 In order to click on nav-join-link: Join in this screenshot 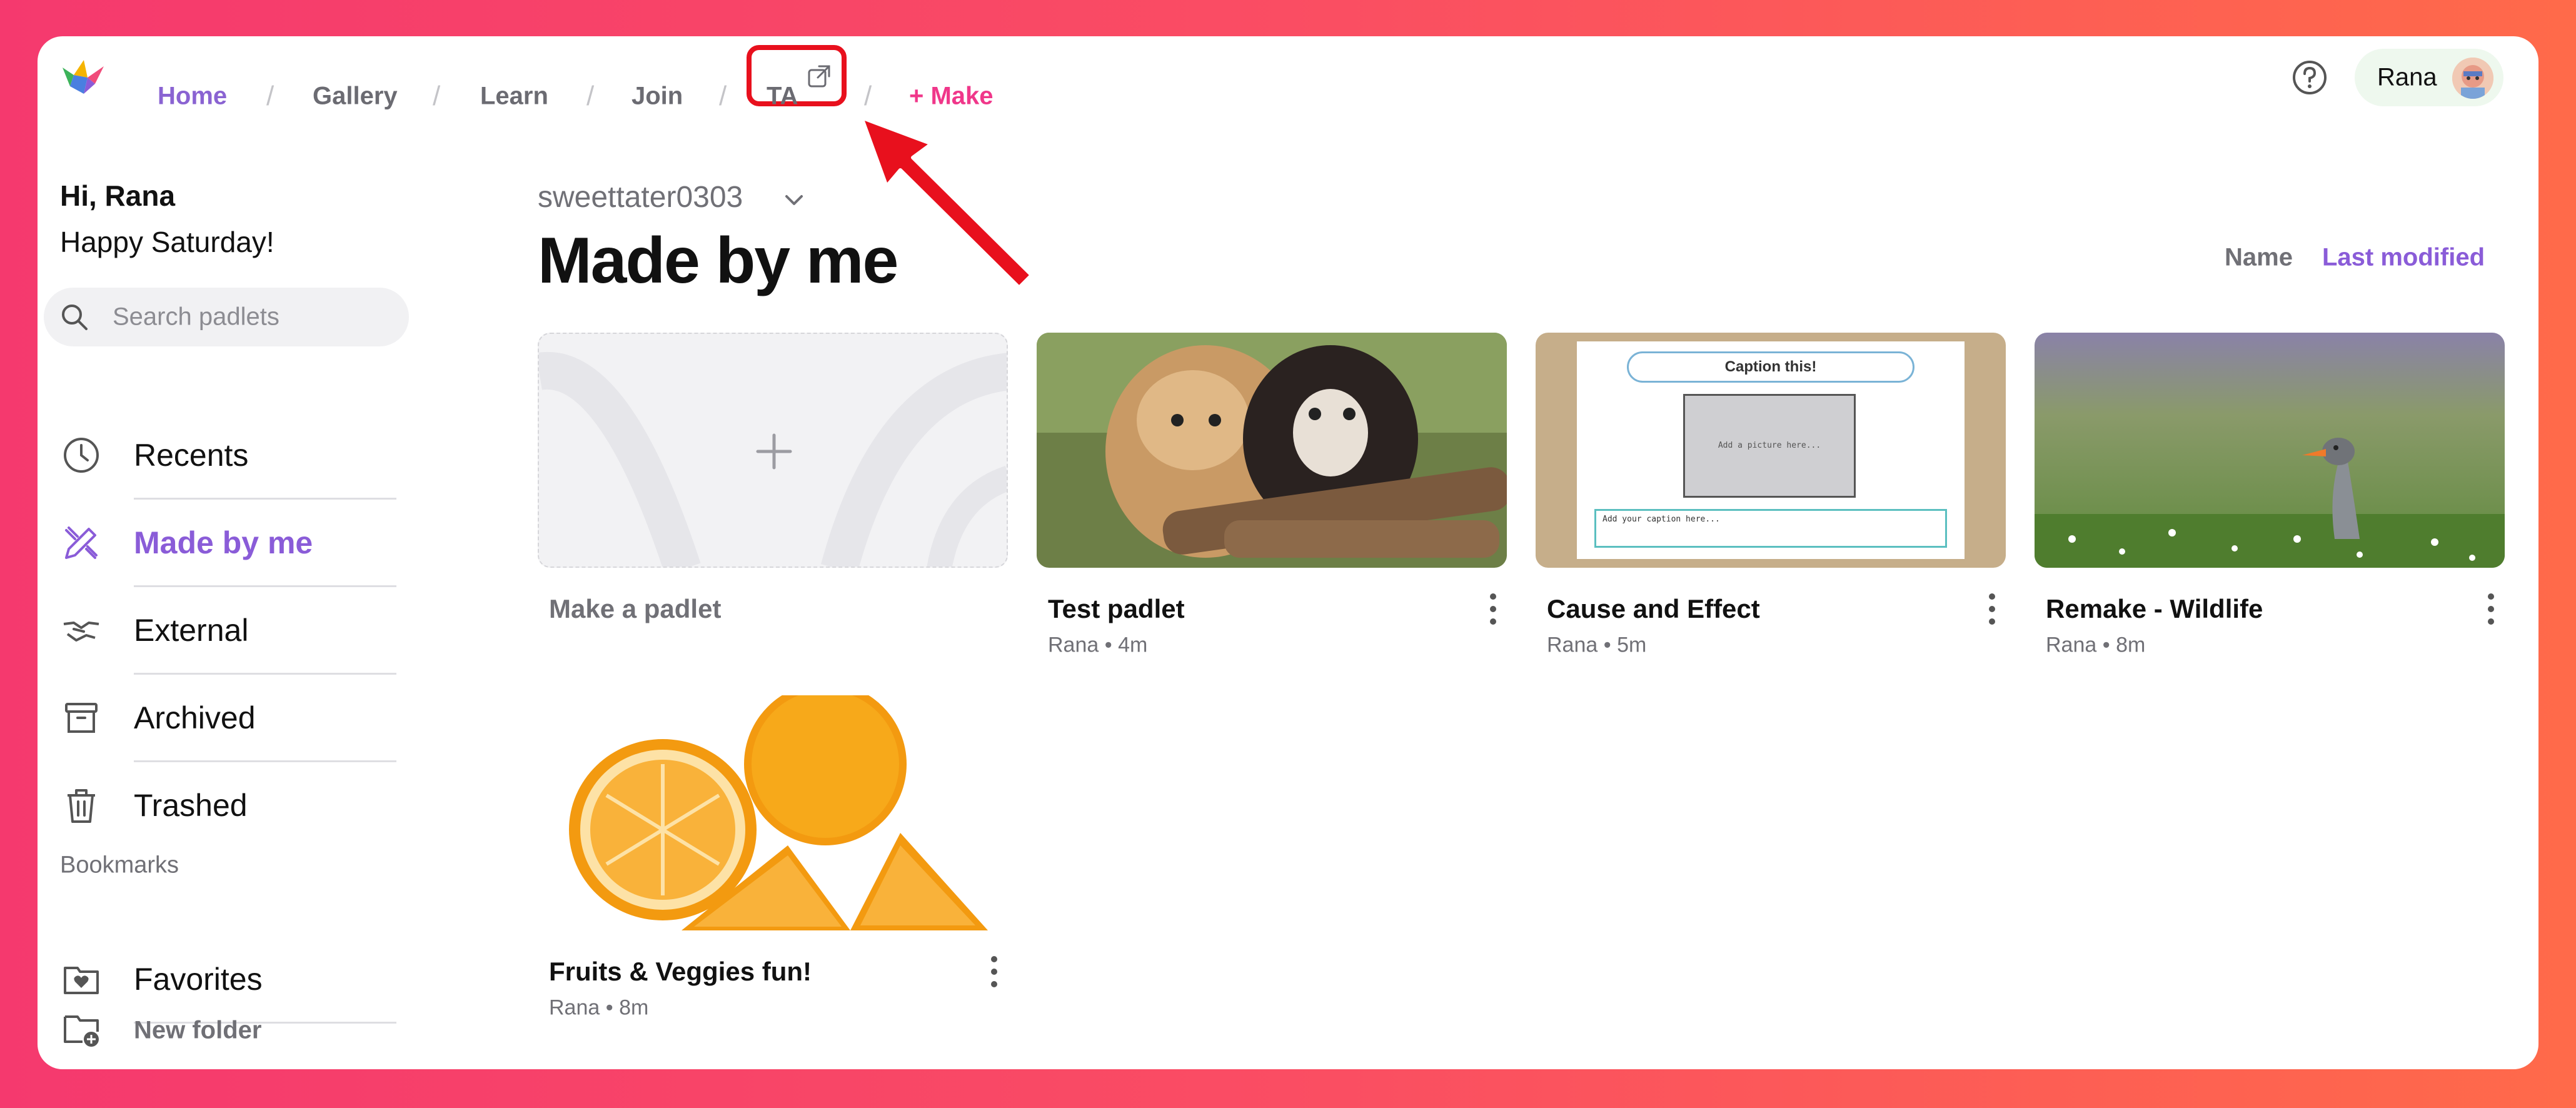, I will do `click(657, 97)`.